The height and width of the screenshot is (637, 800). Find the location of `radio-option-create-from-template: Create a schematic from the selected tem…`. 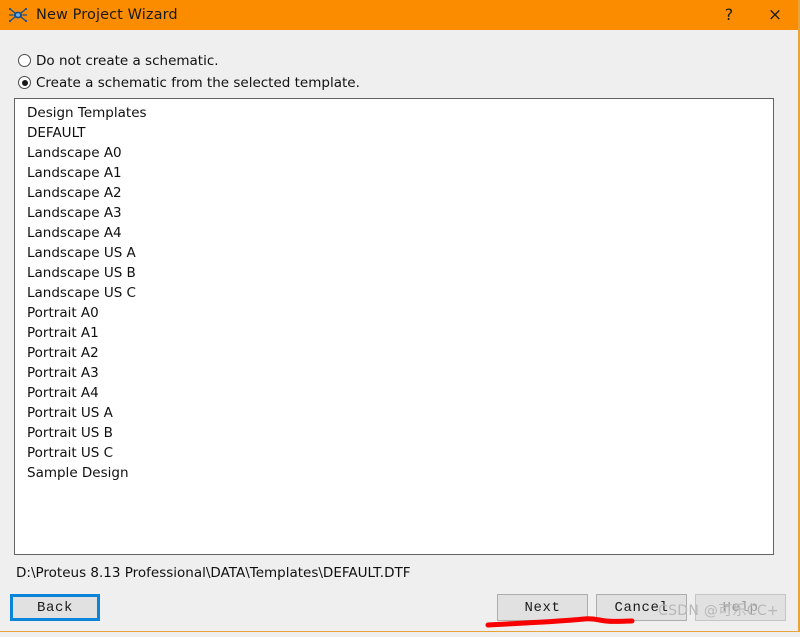

radio-option-create-from-template: Create a schematic from the selected tem… is located at coordinates (189, 82).